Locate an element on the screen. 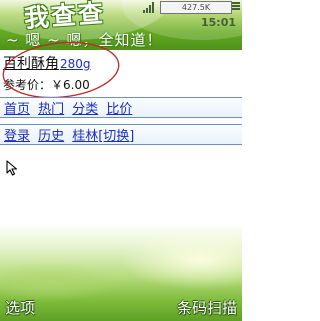 The height and width of the screenshot is (321, 320). nav-hot-link: 热门 is located at coordinates (51, 109).